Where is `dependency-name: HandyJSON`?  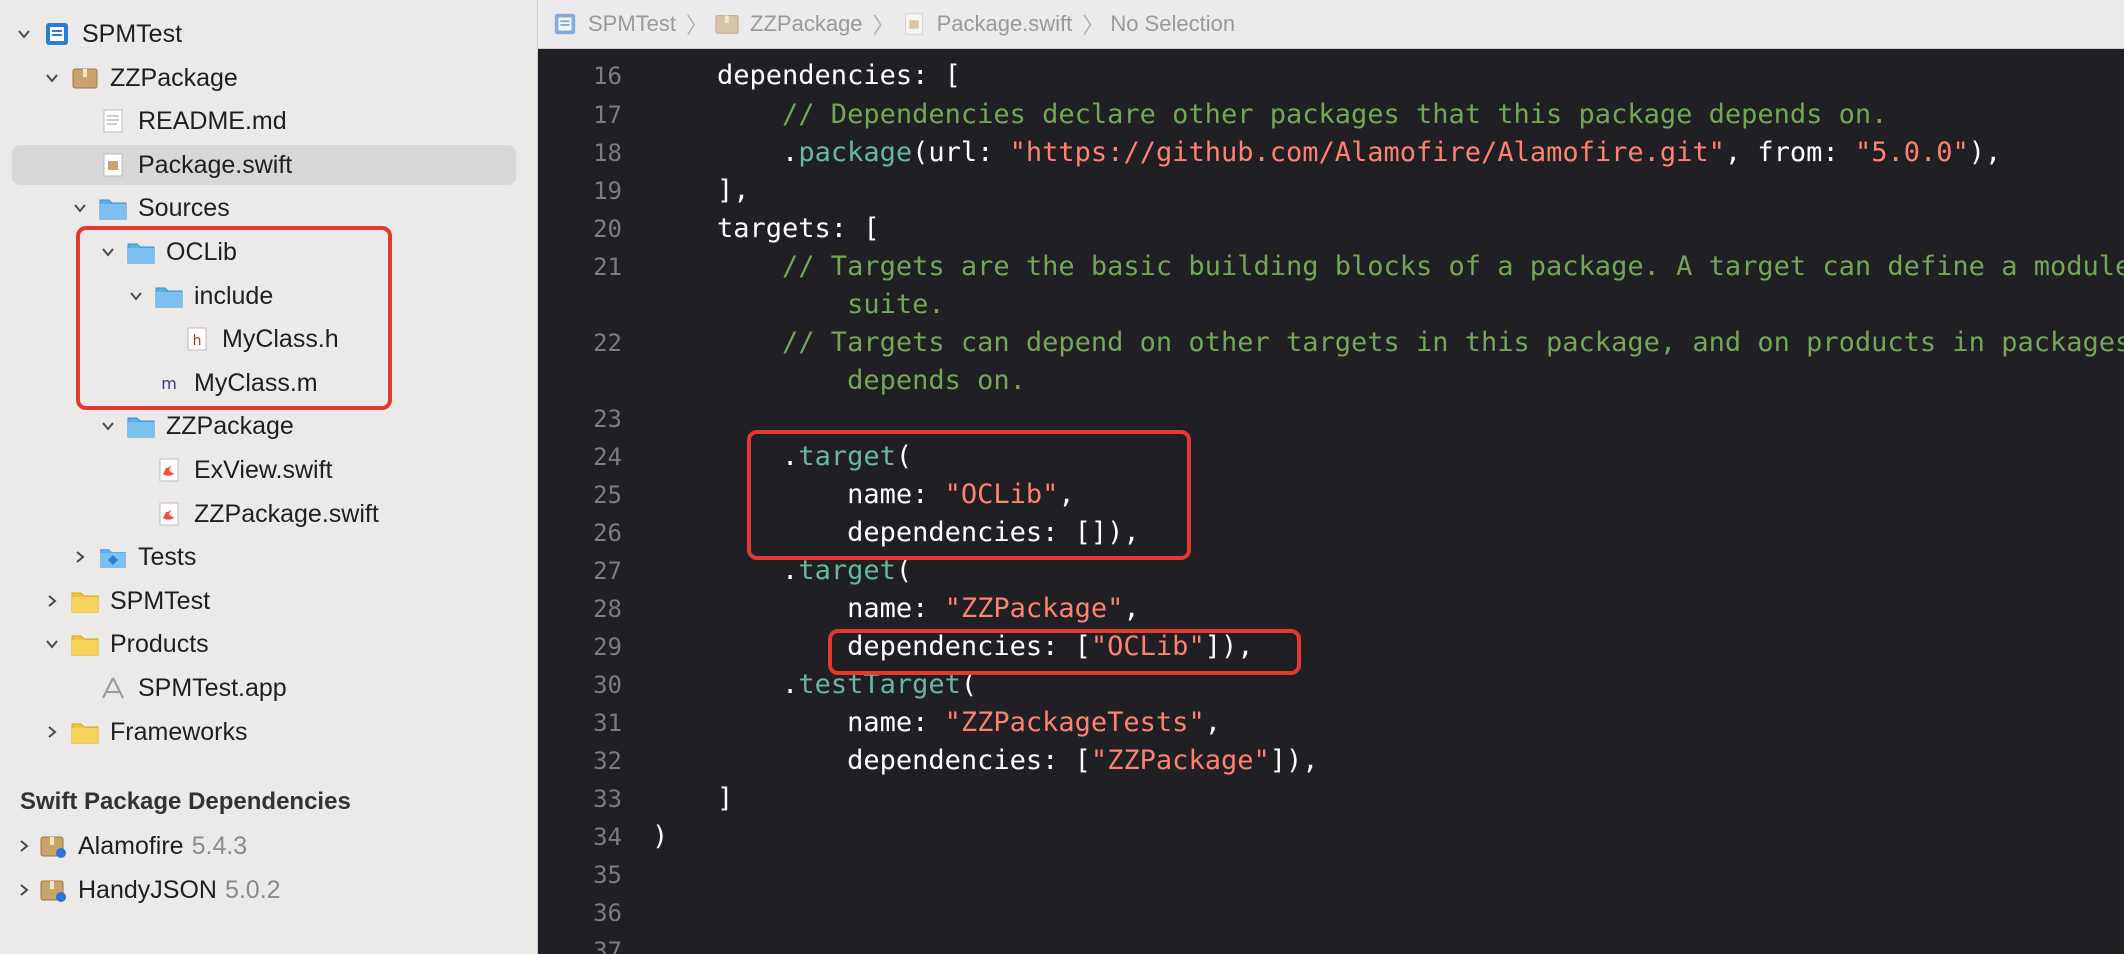 dependency-name: HandyJSON is located at coordinates (147, 889).